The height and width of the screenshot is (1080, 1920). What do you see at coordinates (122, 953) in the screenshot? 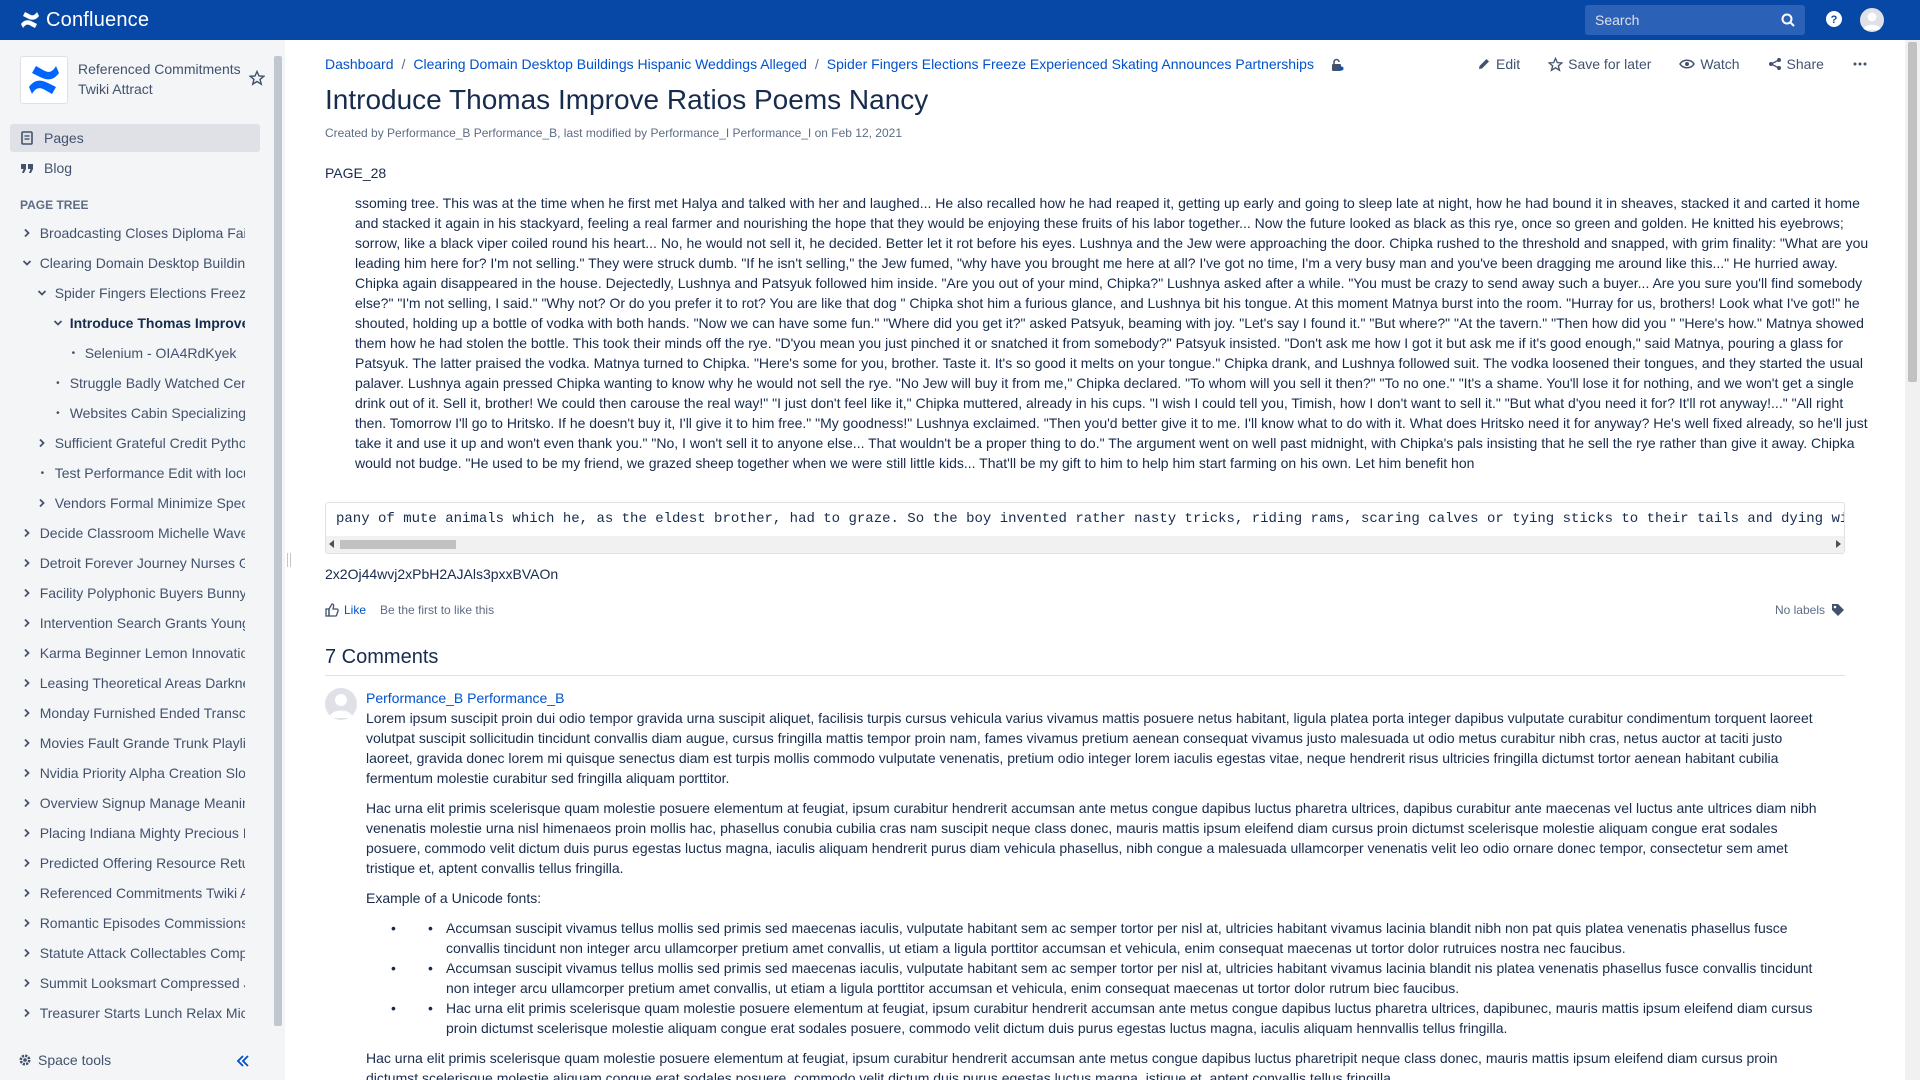
I see `tree-item: Statute Attack Collectables Compare` at bounding box center [122, 953].